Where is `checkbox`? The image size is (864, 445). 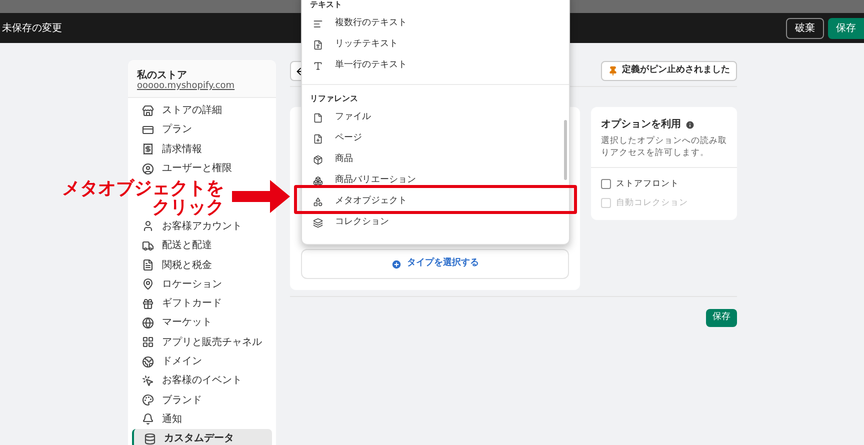
checkbox is located at coordinates (606, 184).